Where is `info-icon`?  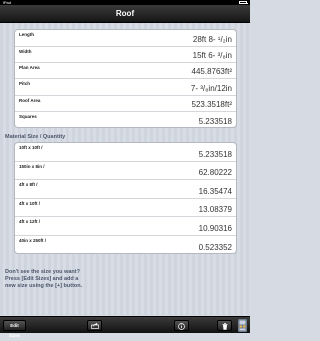
info-icon is located at coordinates (181, 326).